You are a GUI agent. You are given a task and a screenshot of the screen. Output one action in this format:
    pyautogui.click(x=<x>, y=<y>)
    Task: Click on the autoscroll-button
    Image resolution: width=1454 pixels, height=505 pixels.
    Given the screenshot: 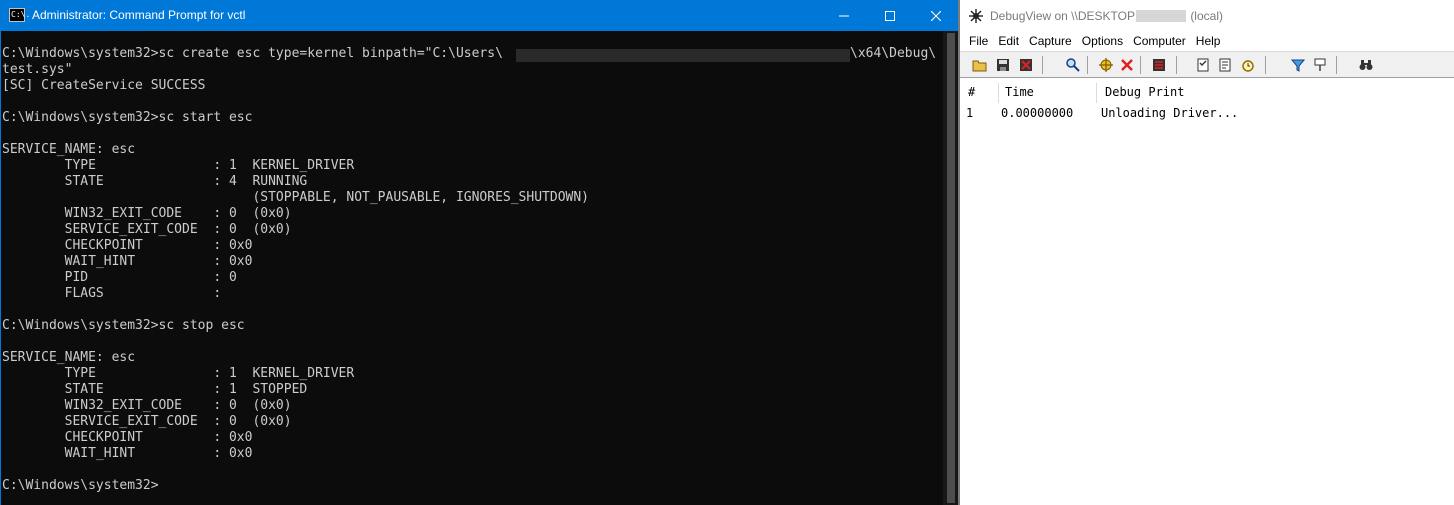 What is the action you would take?
    pyautogui.click(x=1159, y=65)
    